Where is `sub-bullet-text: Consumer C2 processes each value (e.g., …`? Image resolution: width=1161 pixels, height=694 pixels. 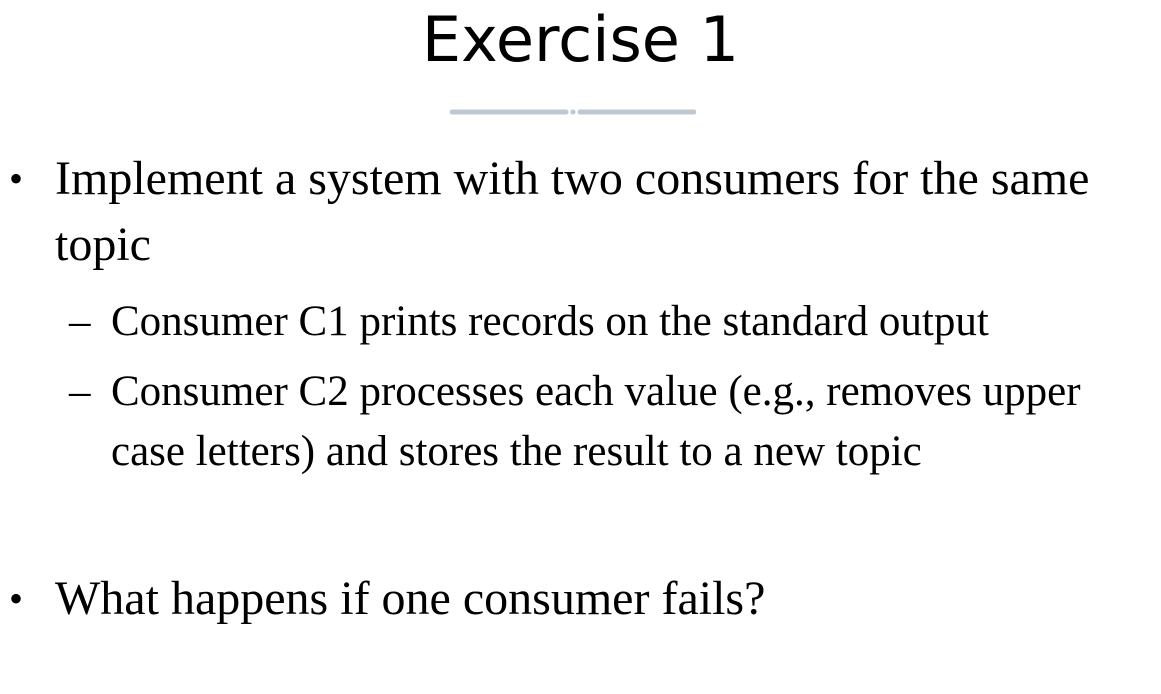
sub-bullet-text: Consumer C2 processes each value (e.g., … is located at coordinates (596, 421).